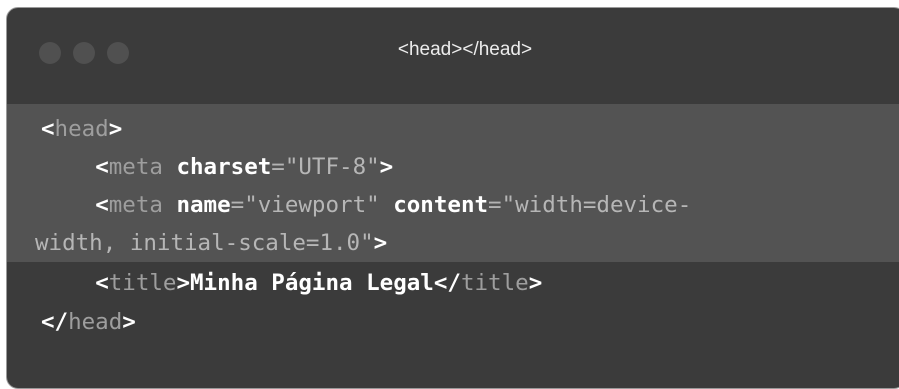  I want to click on attr-name: name, so click(203, 205).